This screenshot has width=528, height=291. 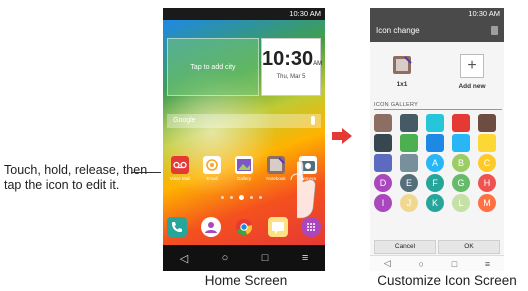 I want to click on cancel-button: Cancel, so click(x=405, y=247).